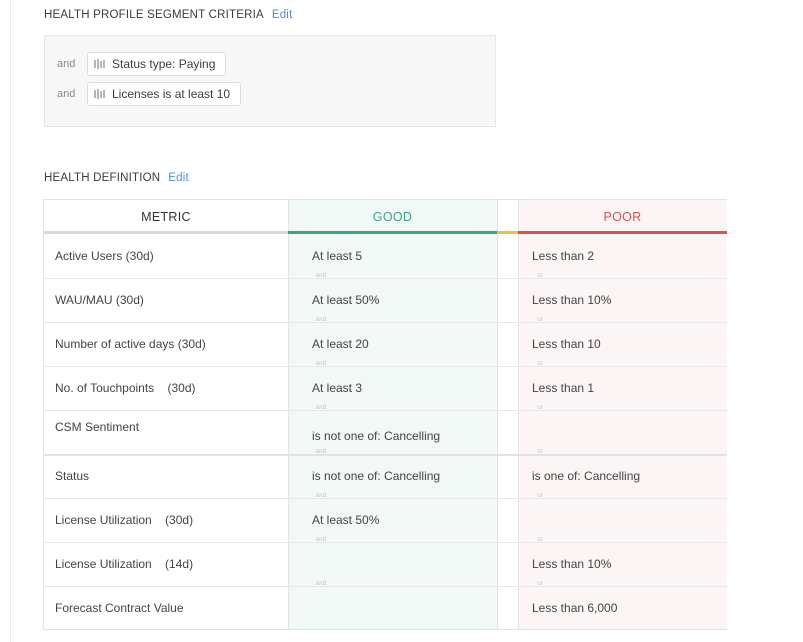 This screenshot has height=642, width=803. Describe the element at coordinates (392, 216) in the screenshot. I see `header-good: GOOD` at that location.